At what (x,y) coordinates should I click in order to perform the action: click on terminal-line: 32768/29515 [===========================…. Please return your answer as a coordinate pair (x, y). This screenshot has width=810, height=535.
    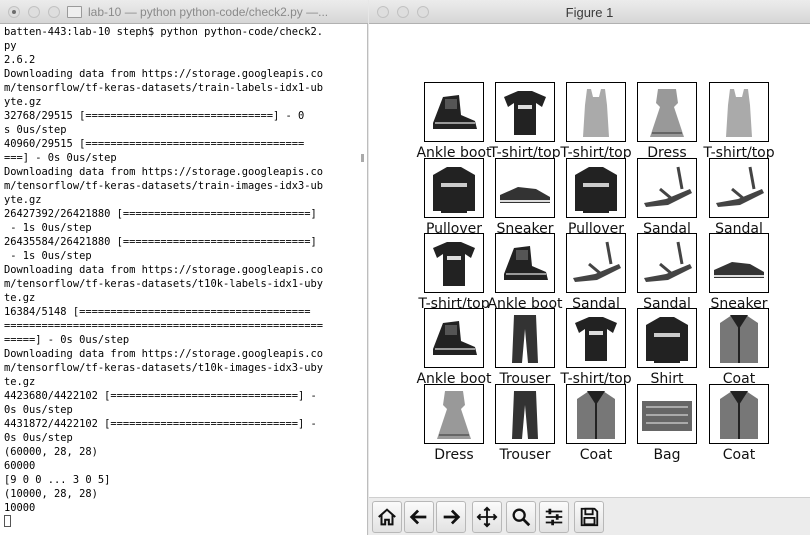
    Looking at the image, I should click on (154, 116).